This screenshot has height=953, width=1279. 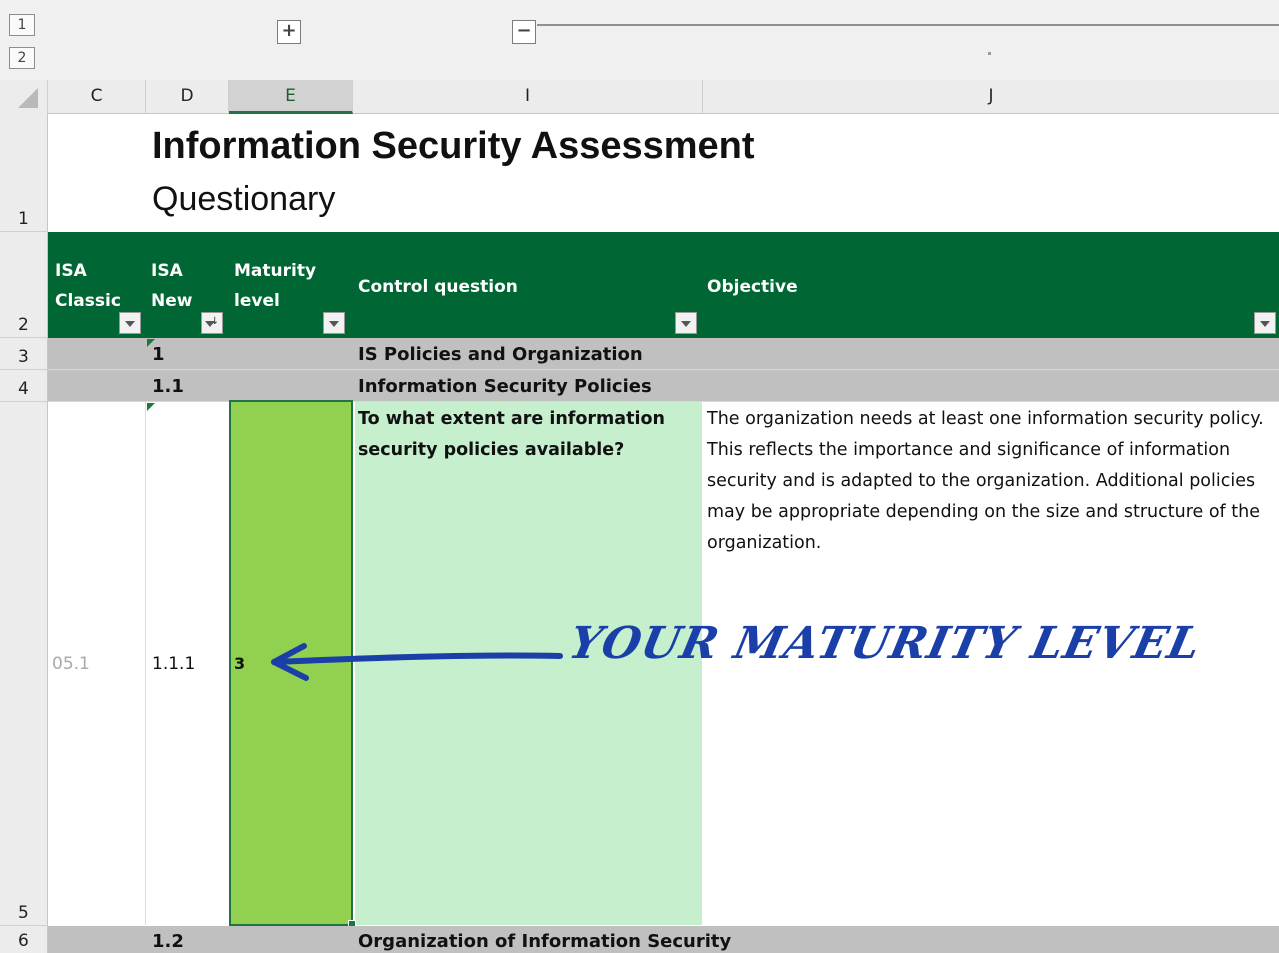 What do you see at coordinates (991, 97) in the screenshot?
I see `column-header-j: J` at bounding box center [991, 97].